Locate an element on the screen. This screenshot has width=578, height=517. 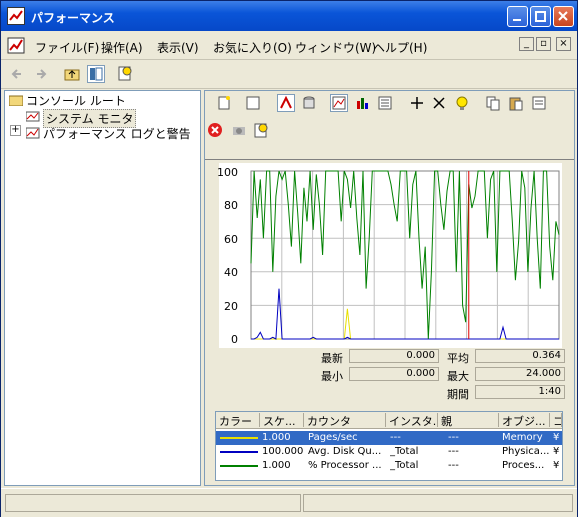
y-tick-label: 40 is located at coordinates (231, 272).